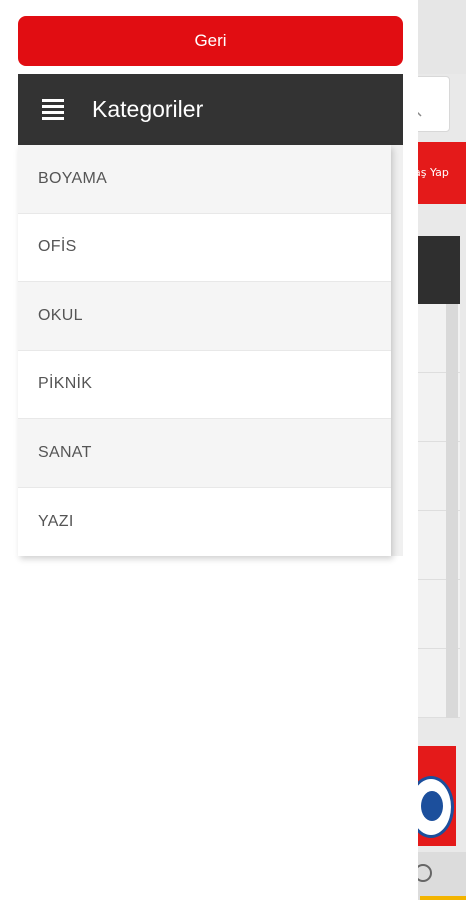 This screenshot has width=466, height=900. I want to click on categories-title: Kategoriler, so click(148, 109).